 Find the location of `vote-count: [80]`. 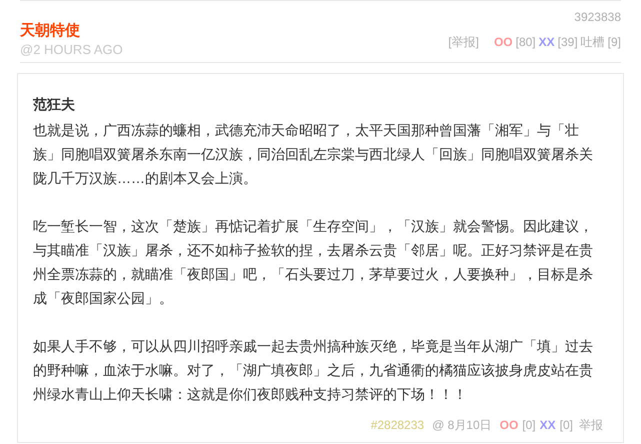

vote-count: [80] is located at coordinates (526, 42).